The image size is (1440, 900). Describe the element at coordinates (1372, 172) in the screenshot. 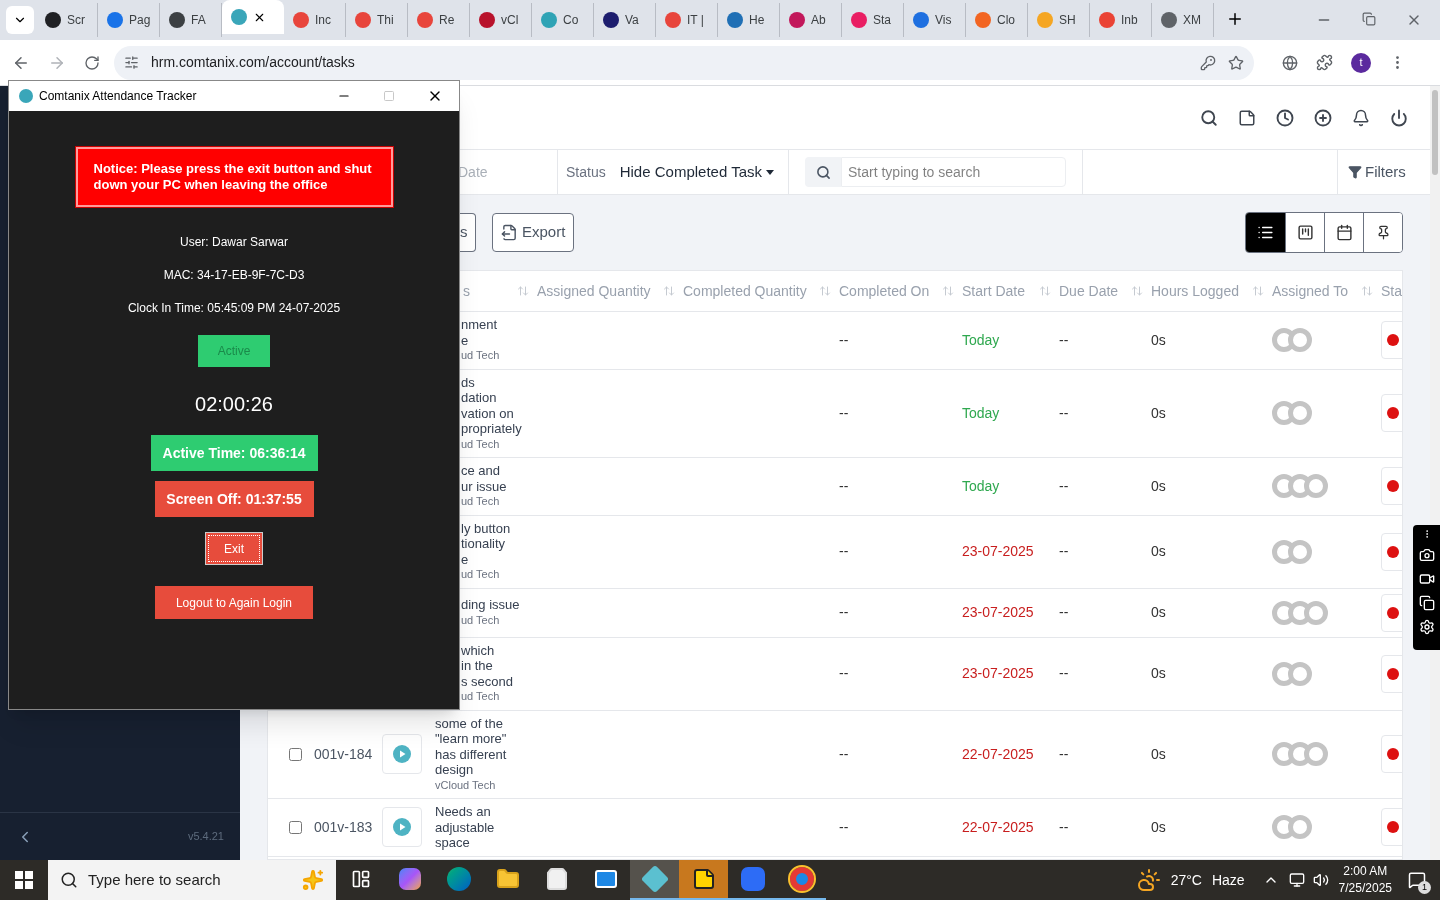

I see `filters-button: Filters` at that location.